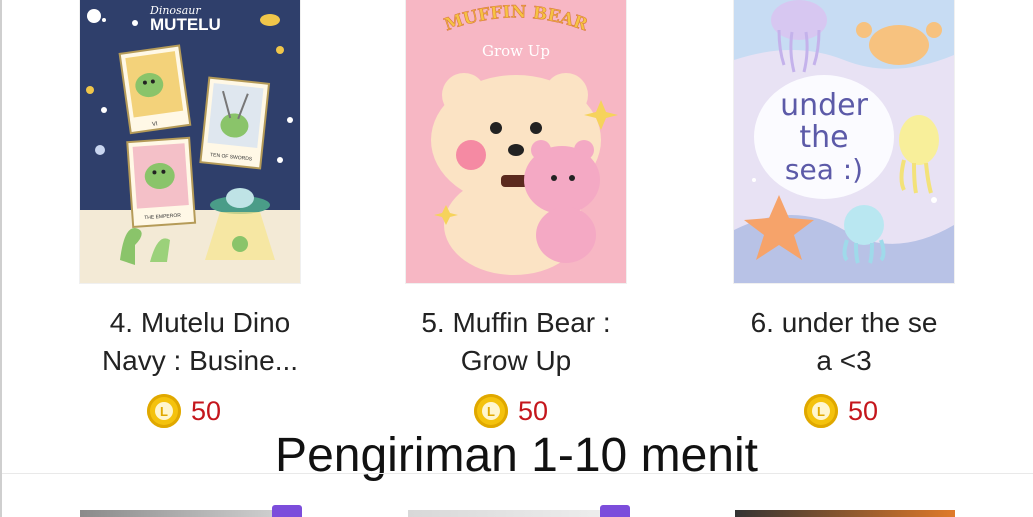 The width and height of the screenshot is (1033, 517). I want to click on svg-text: MUTELU, so click(185, 24).